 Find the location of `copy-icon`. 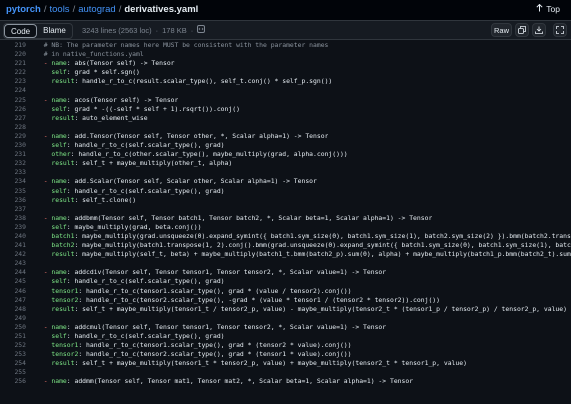

copy-icon is located at coordinates (522, 30).